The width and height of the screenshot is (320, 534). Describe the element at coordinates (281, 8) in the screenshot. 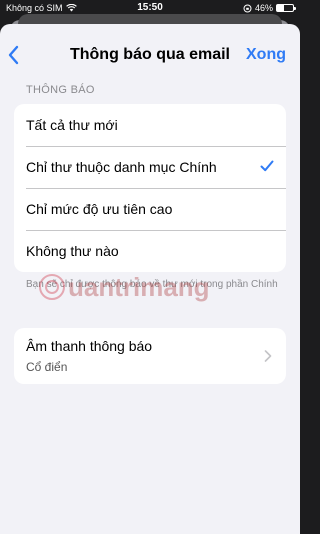

I see `battery-fill` at that location.